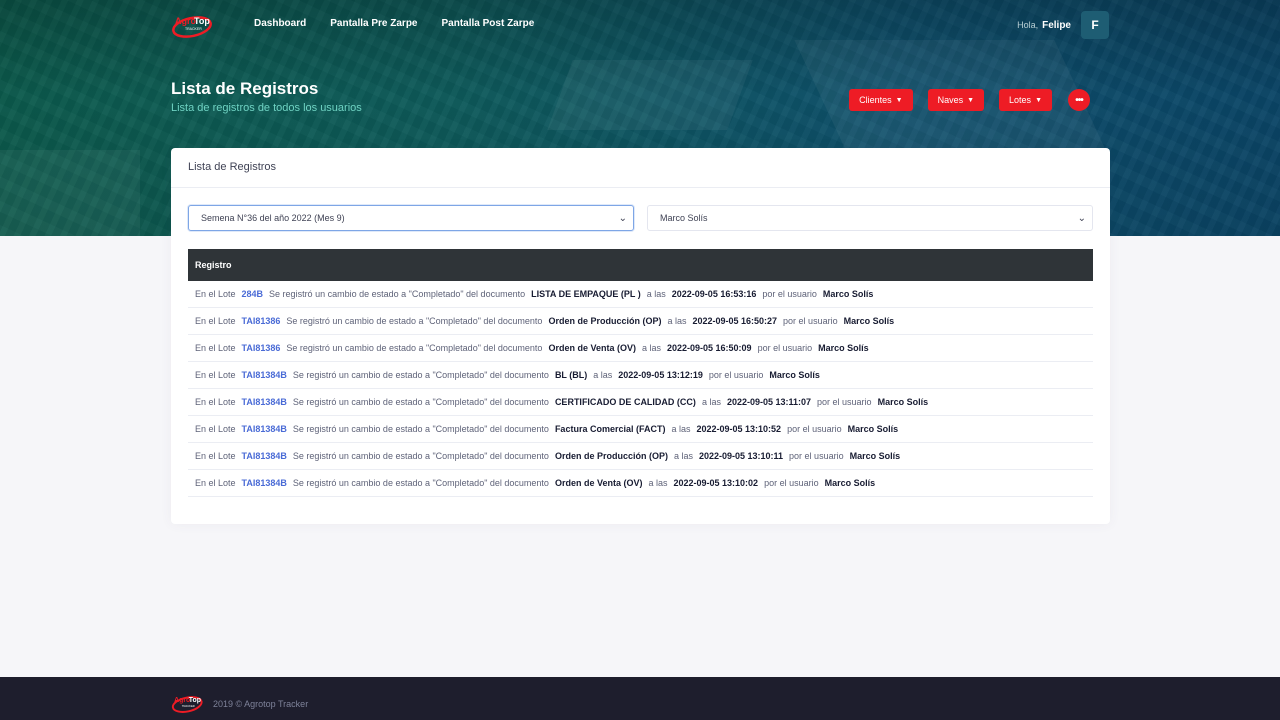 This screenshot has width=1280, height=720. I want to click on user-select: Marco Solís ⌄, so click(870, 218).